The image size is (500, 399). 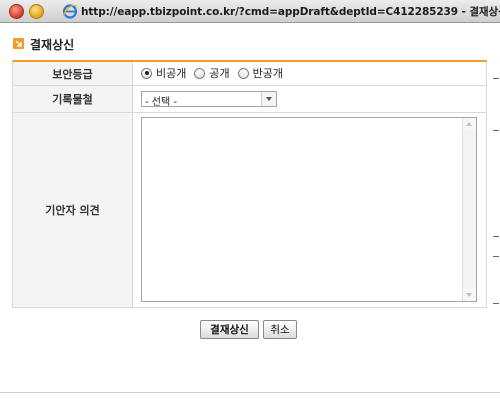 I want to click on chevron-down-icon, so click(x=268, y=99).